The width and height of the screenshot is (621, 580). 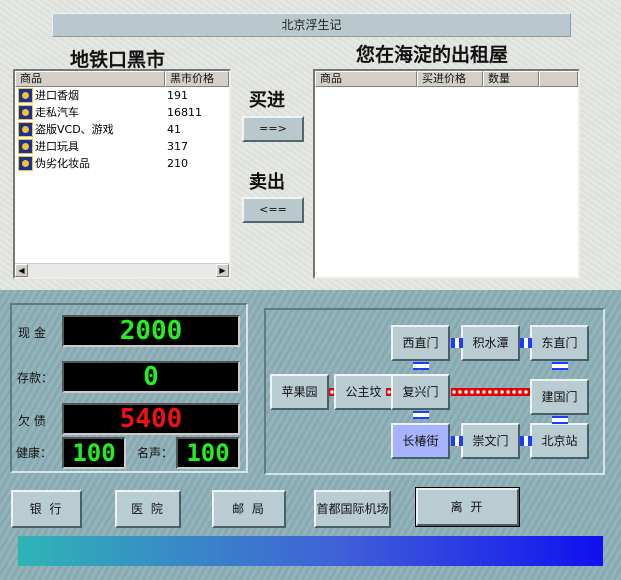 I want to click on airport-button: 首都国际机场, so click(x=352, y=509).